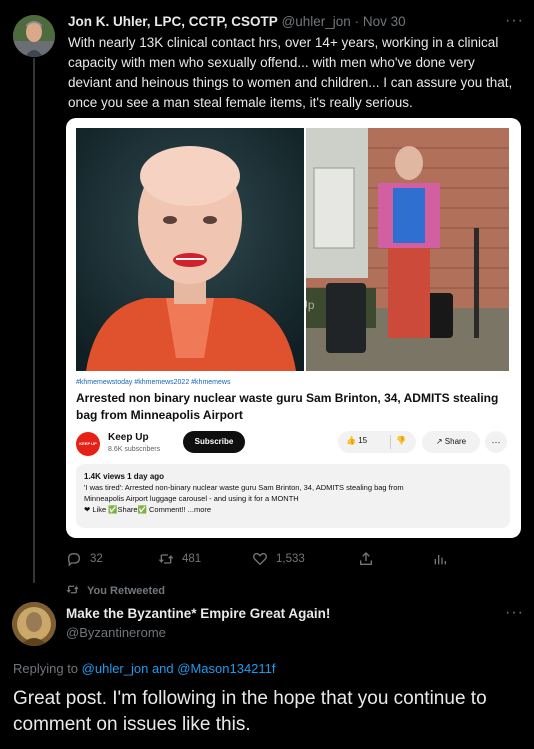  I want to click on reply-author-avatar, so click(34, 624).